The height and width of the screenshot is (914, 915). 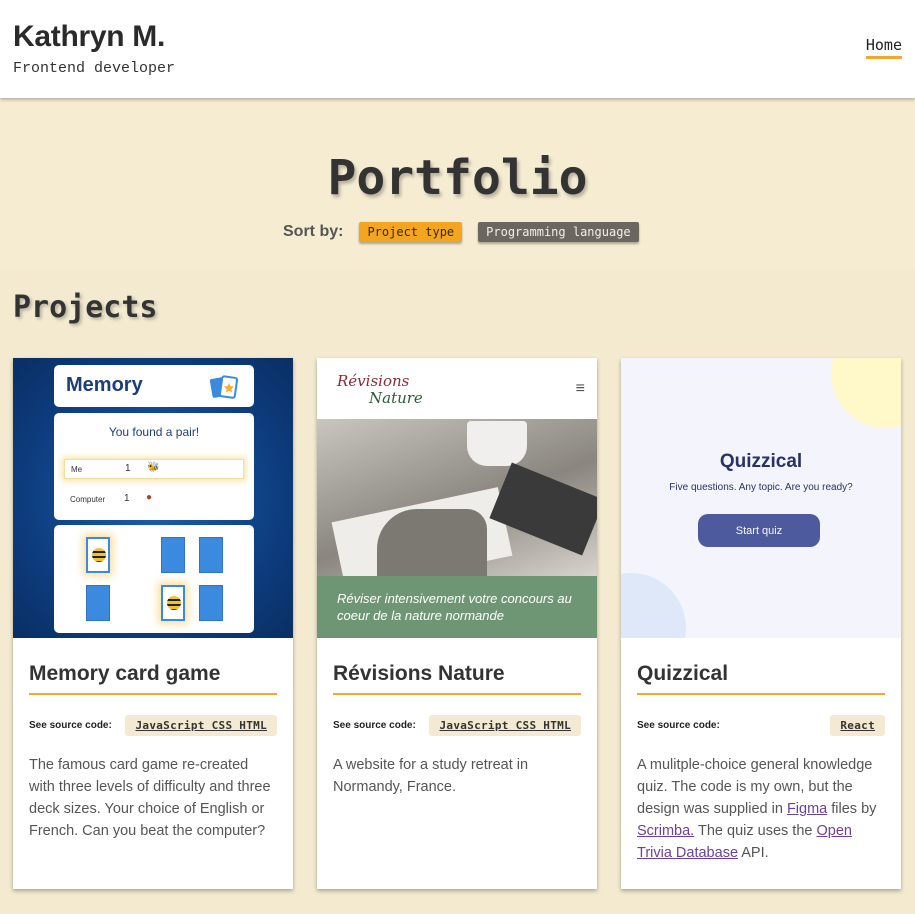 What do you see at coordinates (457, 678) in the screenshot?
I see `project-title: Révisions Nature` at bounding box center [457, 678].